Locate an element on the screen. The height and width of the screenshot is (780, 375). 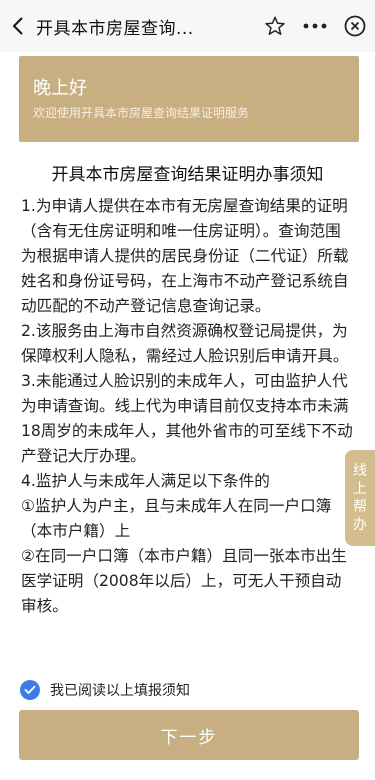
greeting-subtitle: 欢迎使用开具本市房屋查询结果证明服务 is located at coordinates (141, 113).